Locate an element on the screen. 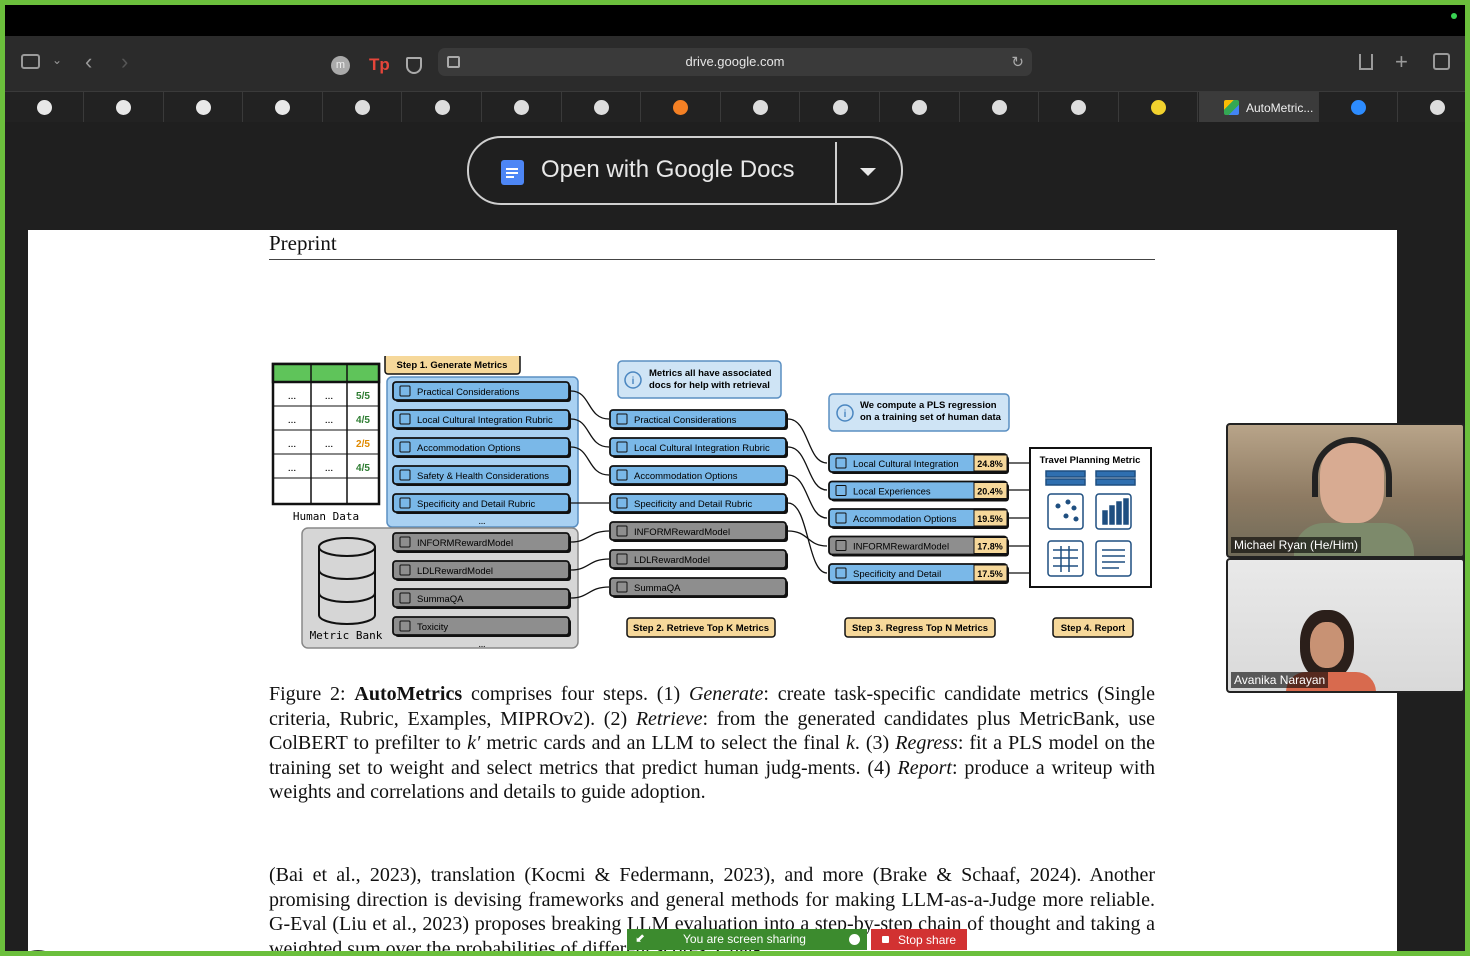 The height and width of the screenshot is (956, 1470). back-icon: ‹ is located at coordinates (88, 62).